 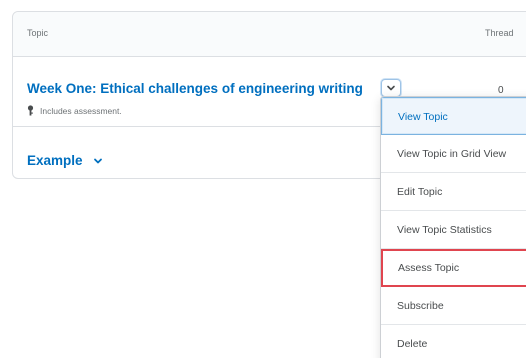 I want to click on menu-item-delete: Delete, so click(x=453, y=341).